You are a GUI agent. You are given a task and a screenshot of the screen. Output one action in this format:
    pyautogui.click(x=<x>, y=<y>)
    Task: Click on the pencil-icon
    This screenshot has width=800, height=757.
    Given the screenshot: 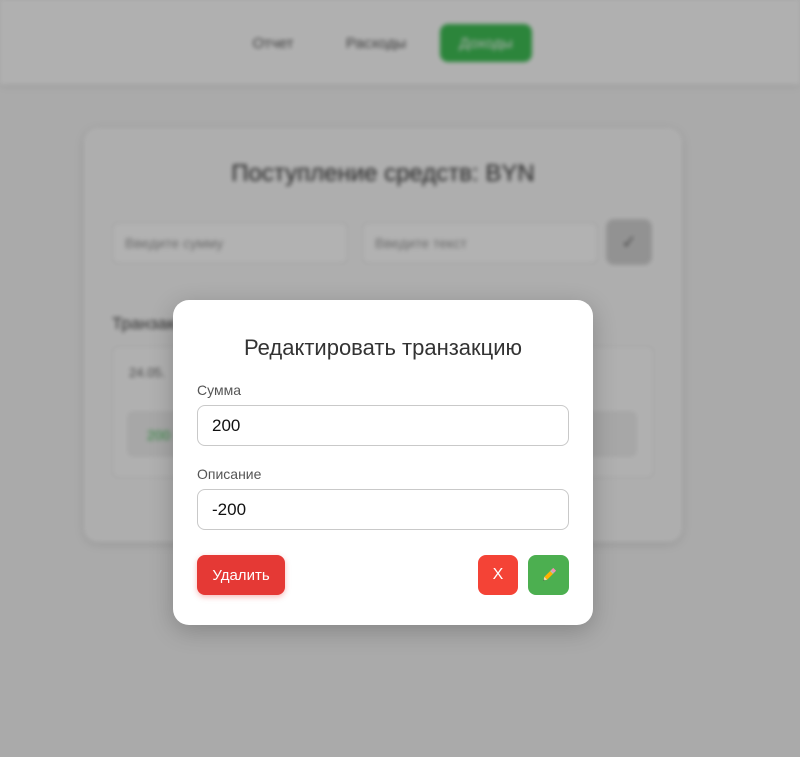 What is the action you would take?
    pyautogui.click(x=549, y=574)
    